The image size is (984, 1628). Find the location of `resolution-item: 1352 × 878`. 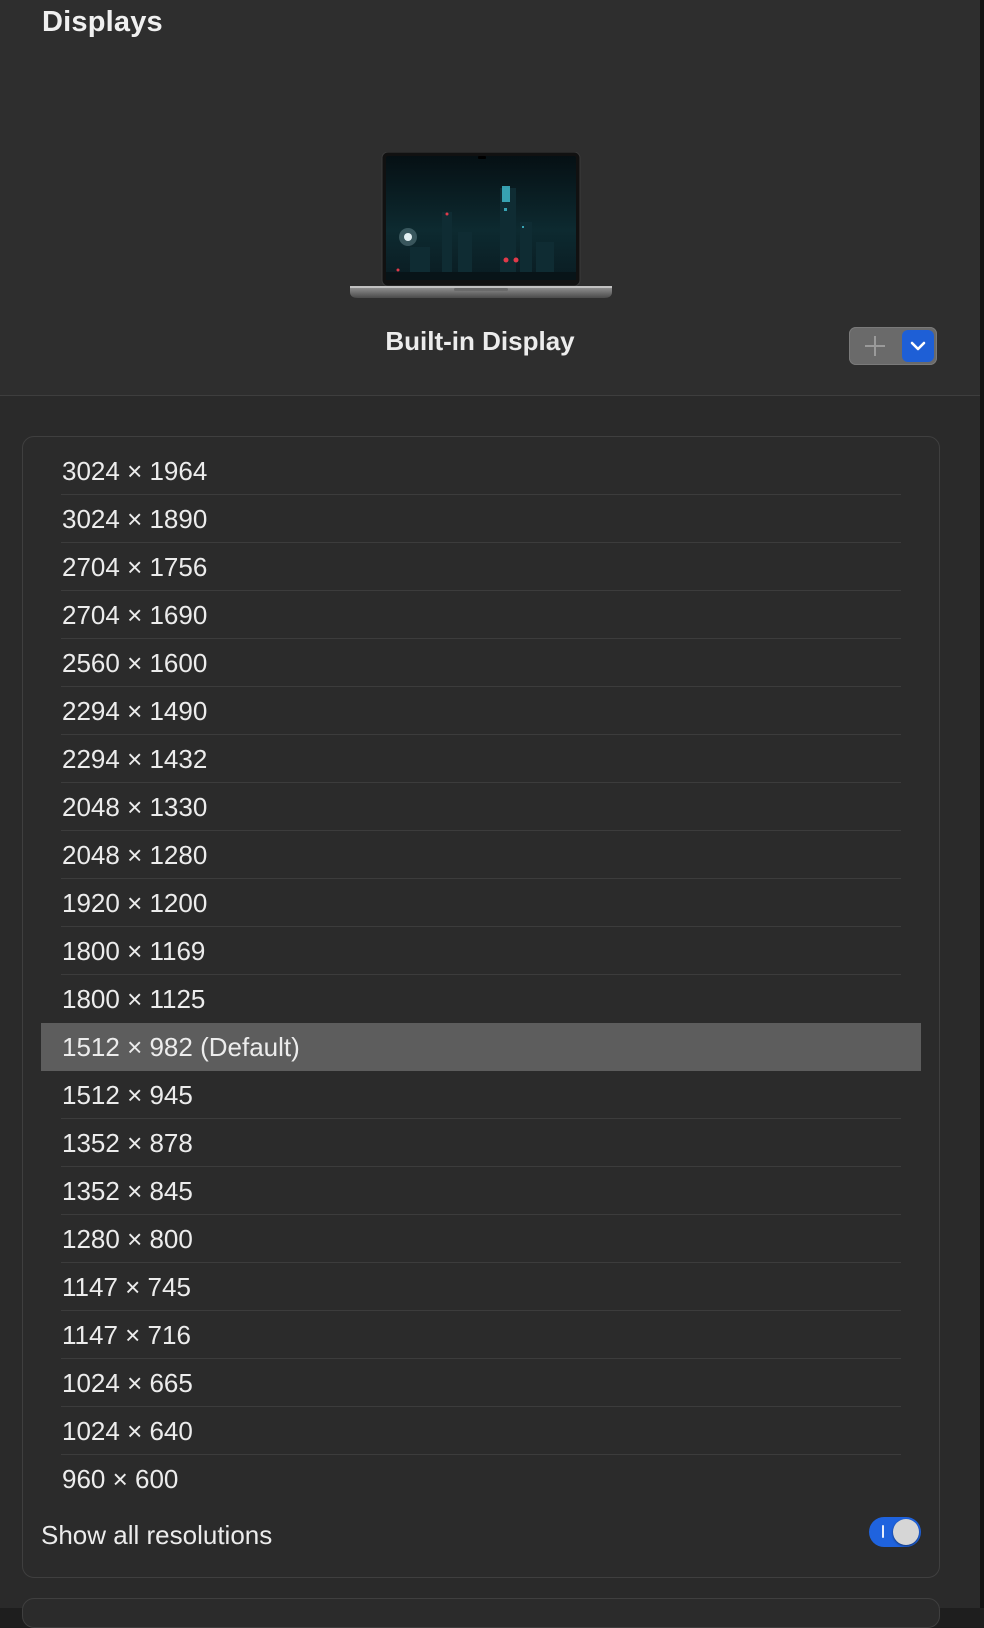

resolution-item: 1352 × 878 is located at coordinates (481, 1143).